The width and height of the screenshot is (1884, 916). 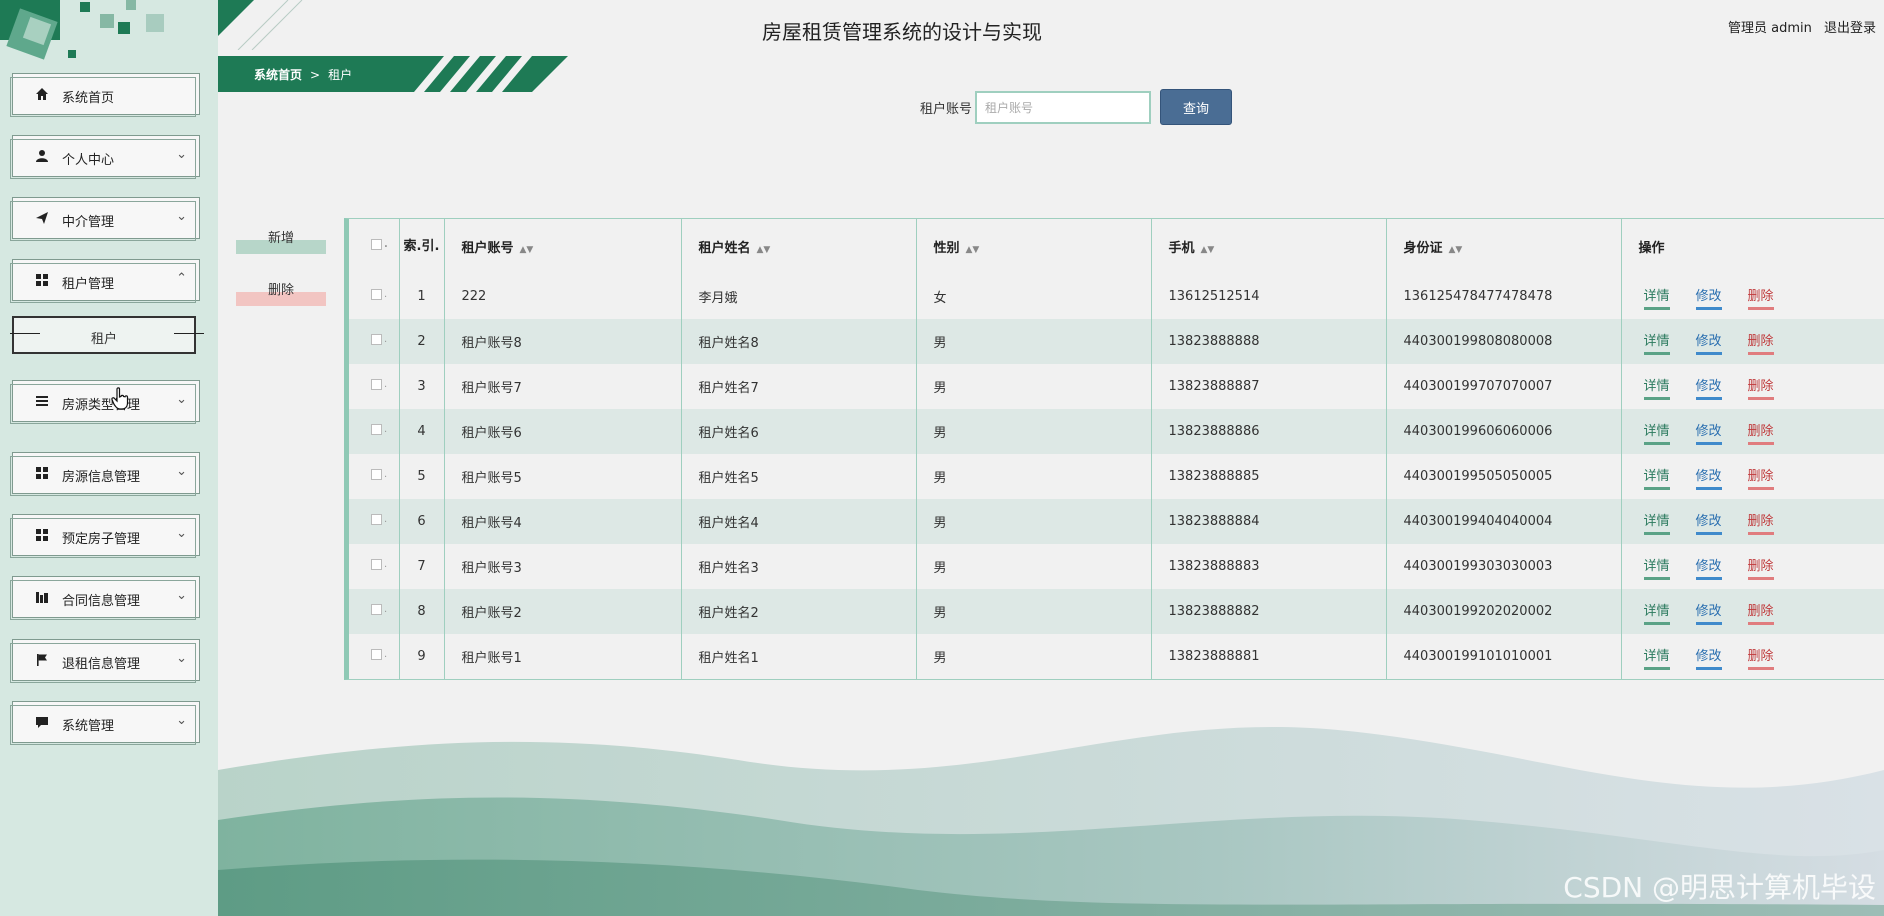 I want to click on sidebar-item-reservations: 预定房子管理 ⌄, so click(x=105, y=536).